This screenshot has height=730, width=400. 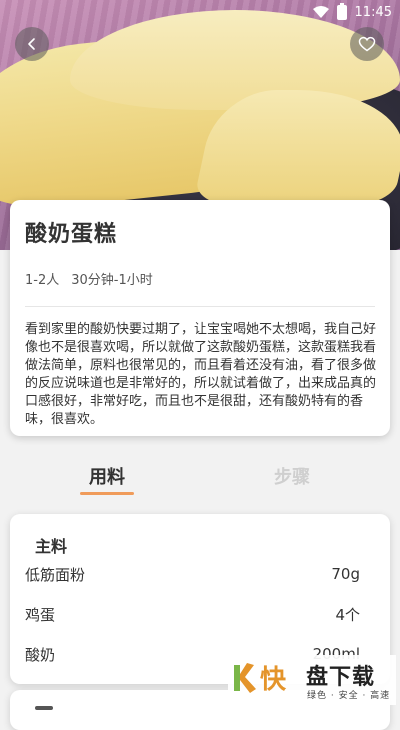 I want to click on recipe-meta: 1-2人 30分钟-1小时, so click(x=89, y=278).